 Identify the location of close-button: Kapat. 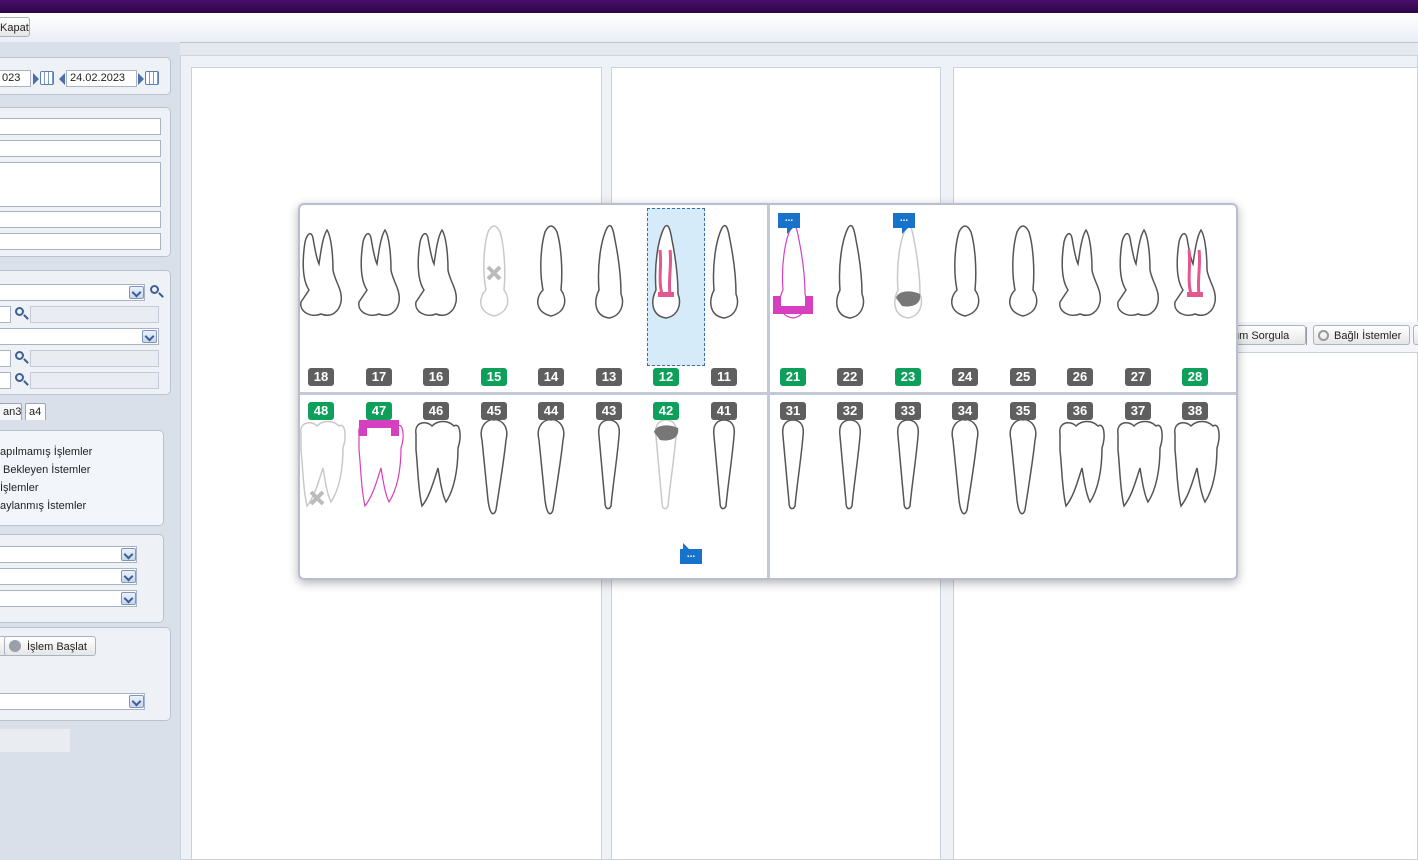
(15, 27).